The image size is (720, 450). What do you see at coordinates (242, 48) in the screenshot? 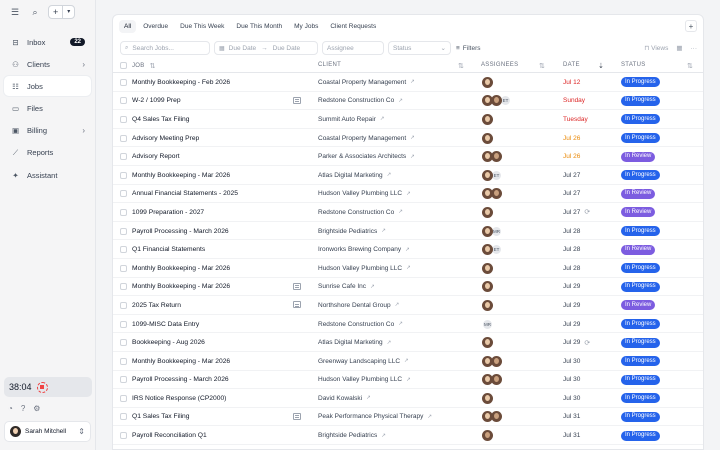
I see `start-date-field: Due Date` at bounding box center [242, 48].